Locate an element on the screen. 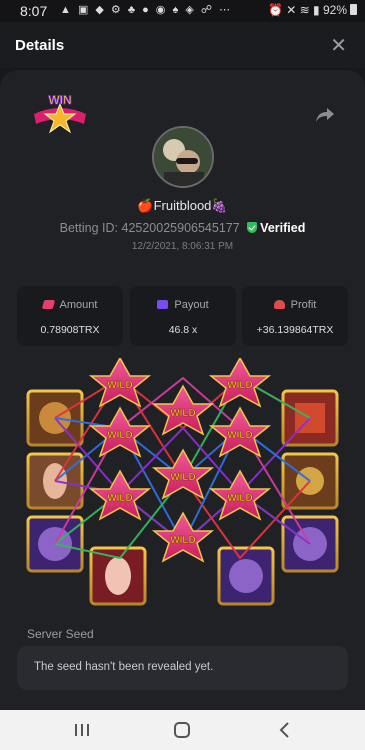 Image resolution: width=365 pixels, height=750 pixels. wild-star-6: WILD is located at coordinates (183, 537).